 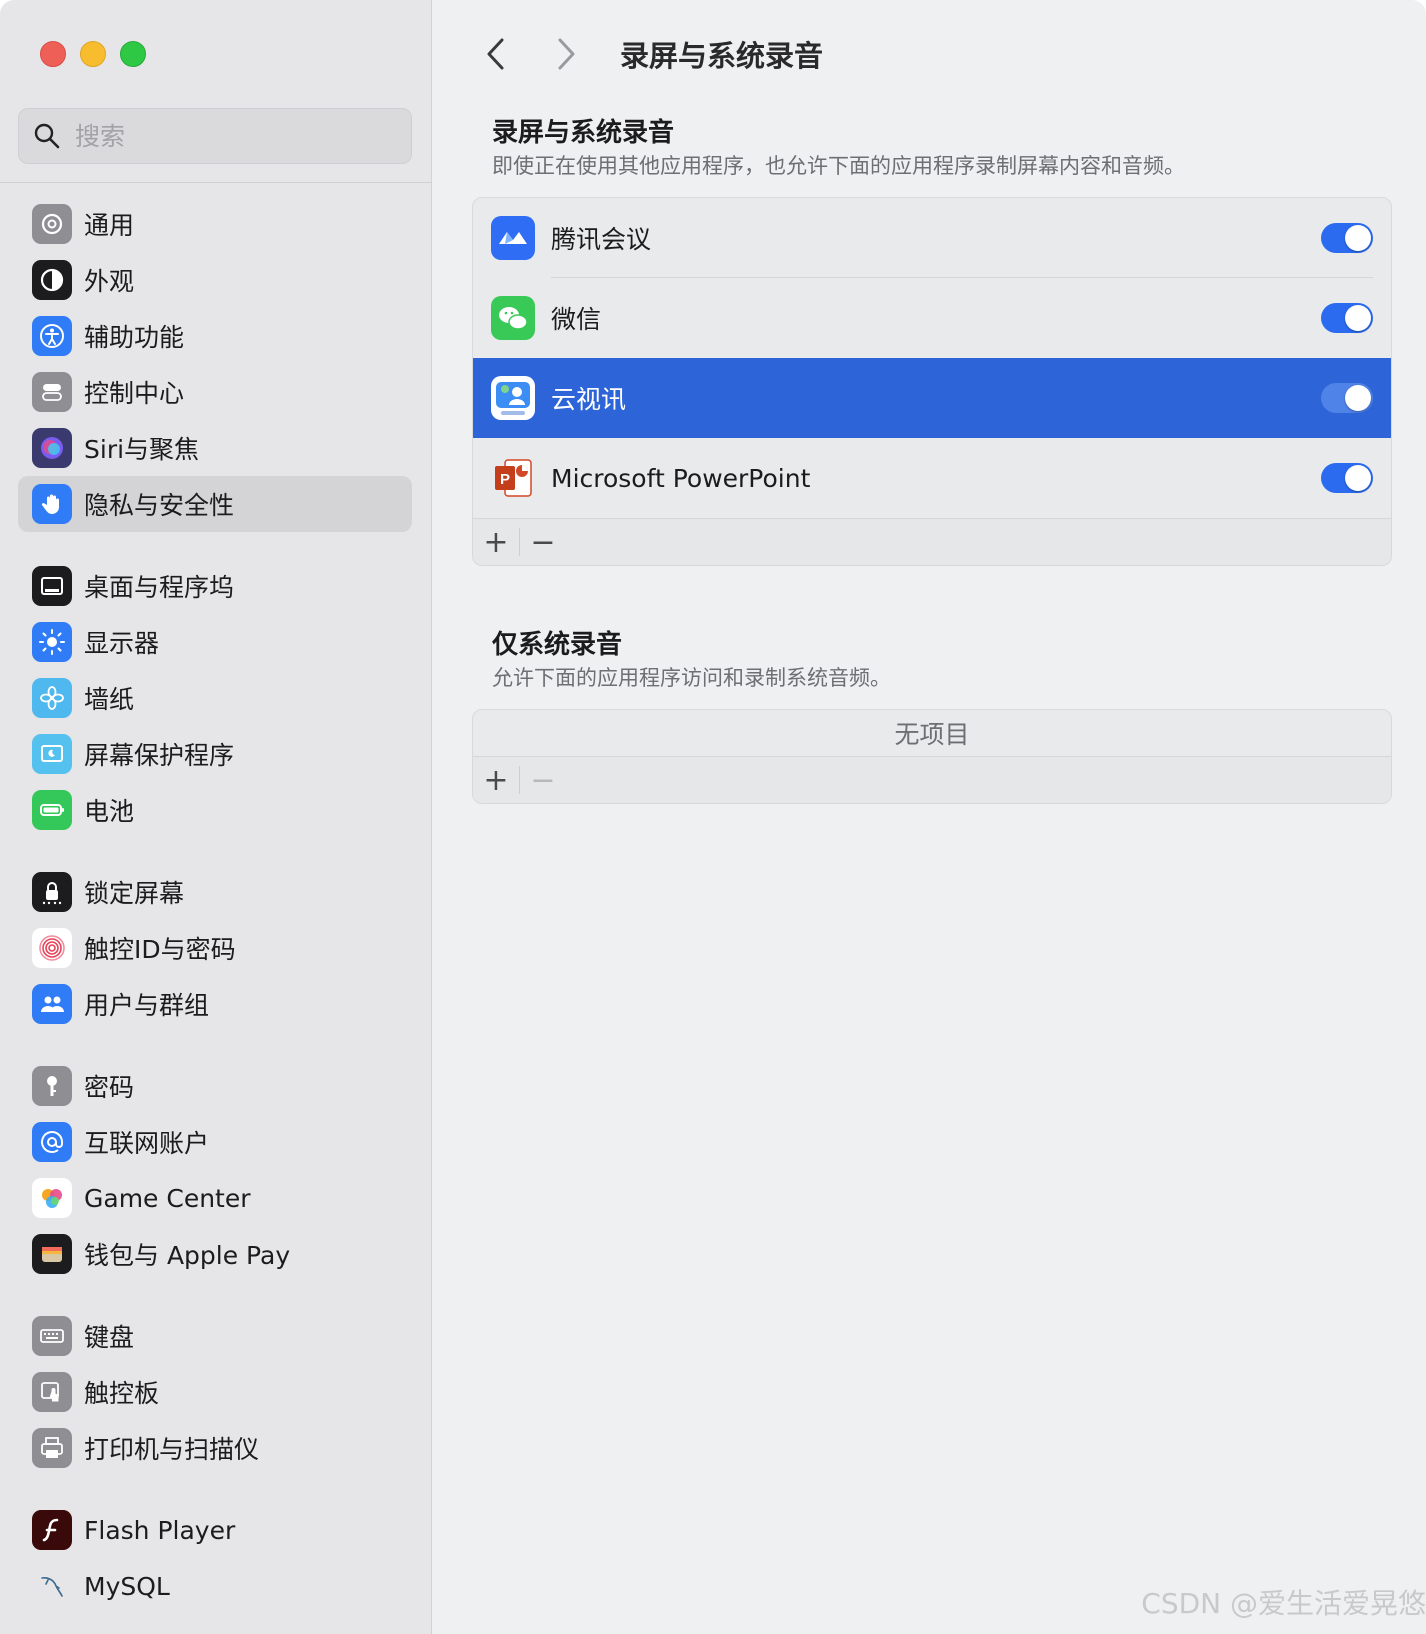 I want to click on sidebar-item: 外观, so click(x=215, y=280).